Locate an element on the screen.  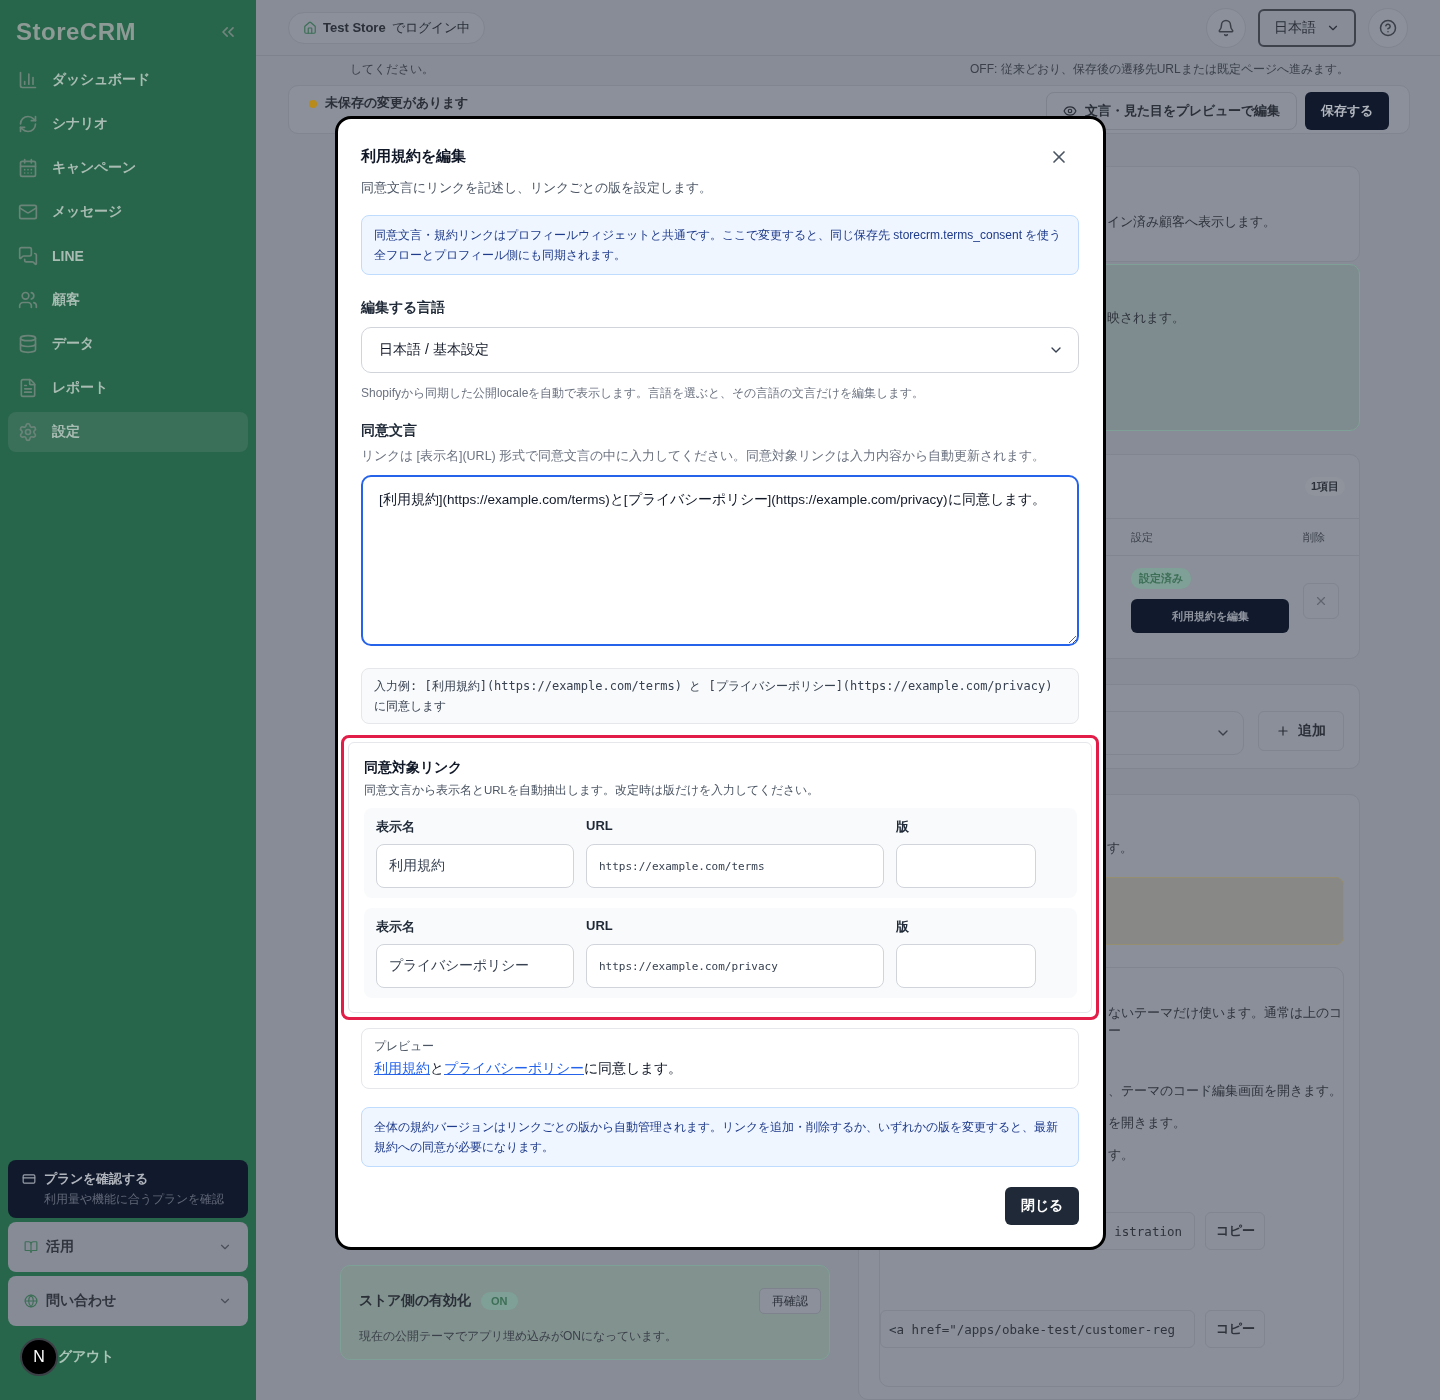
edit-terms-button: 利用規約を編集 is located at coordinates (1210, 616).